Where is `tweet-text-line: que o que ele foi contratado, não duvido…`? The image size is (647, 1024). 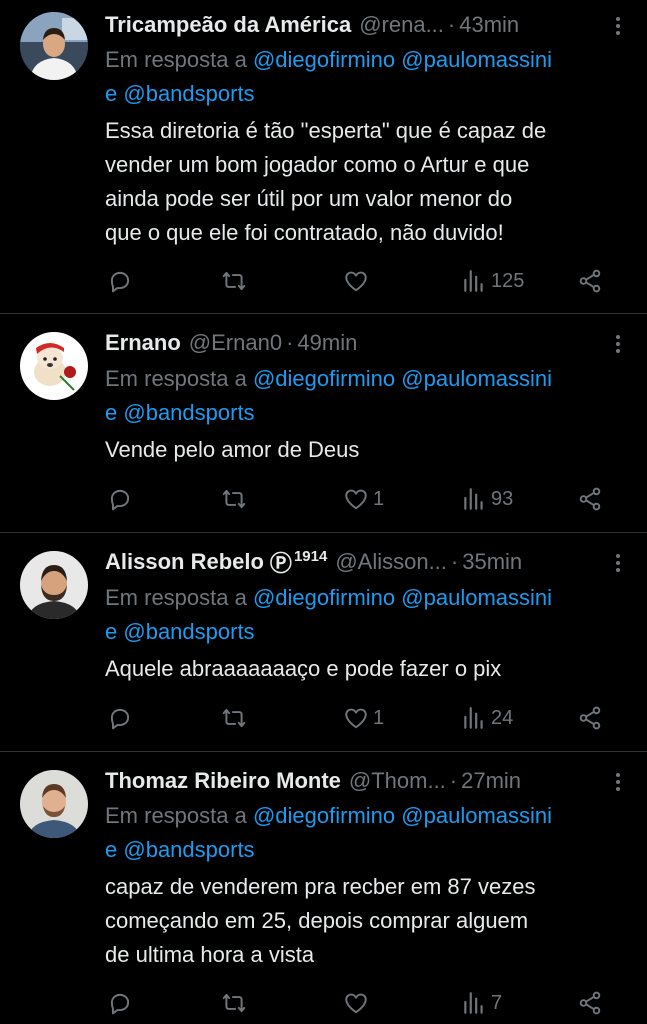 tweet-text-line: que o que ele foi contratado, não duvido… is located at coordinates (304, 232).